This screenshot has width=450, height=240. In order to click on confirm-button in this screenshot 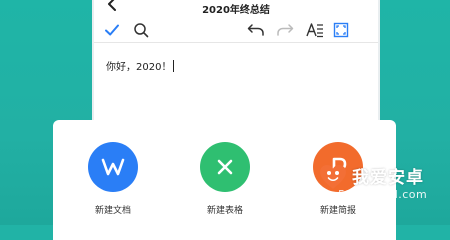, I will do `click(112, 30)`.